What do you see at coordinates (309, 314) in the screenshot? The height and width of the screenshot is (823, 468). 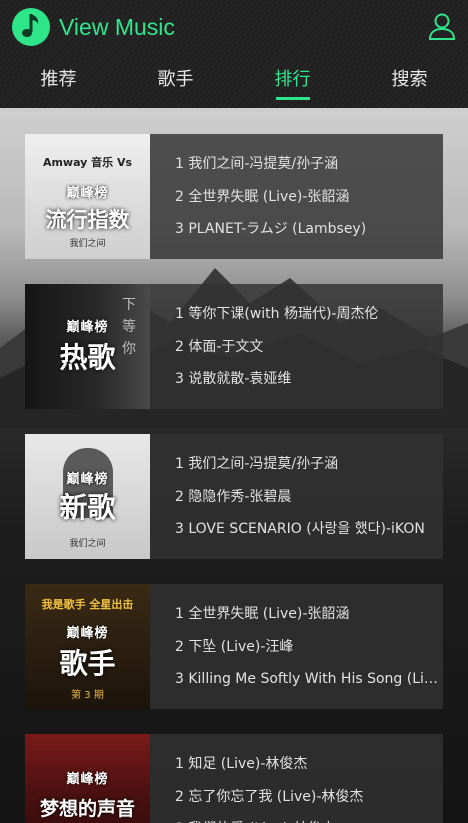 I see `song-item: 1 等你下课(with 杨瑞代)-周杰伦` at bounding box center [309, 314].